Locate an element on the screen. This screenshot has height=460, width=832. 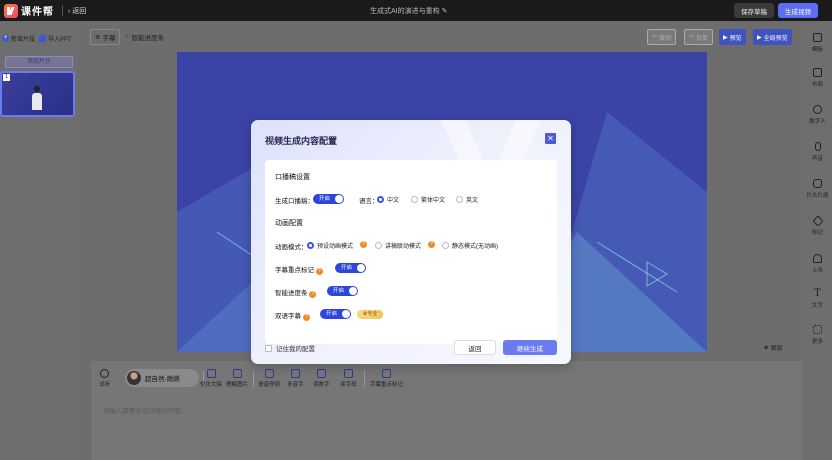
more-icon is located at coordinates (817, 329).